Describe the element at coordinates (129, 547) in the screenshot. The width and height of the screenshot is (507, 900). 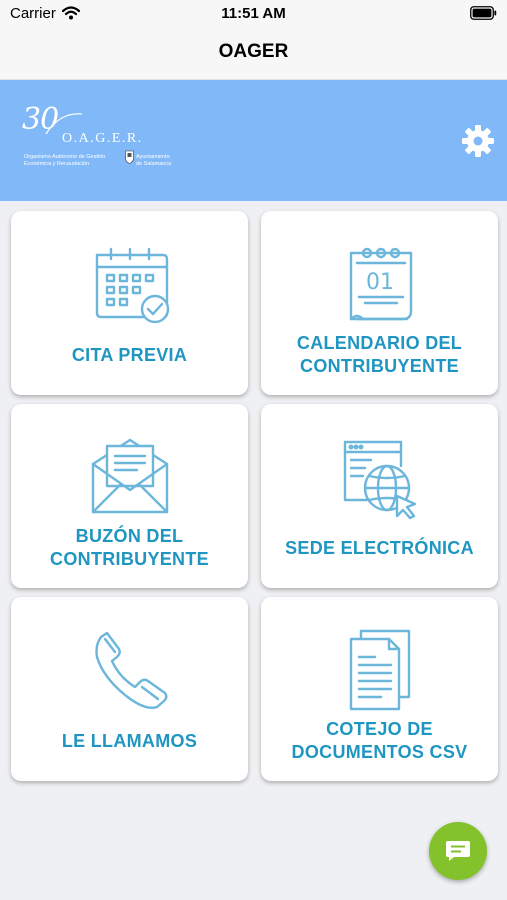
I see `tile-buzon-label: BUZÓN DEL CONTRIBUYENTE` at that location.